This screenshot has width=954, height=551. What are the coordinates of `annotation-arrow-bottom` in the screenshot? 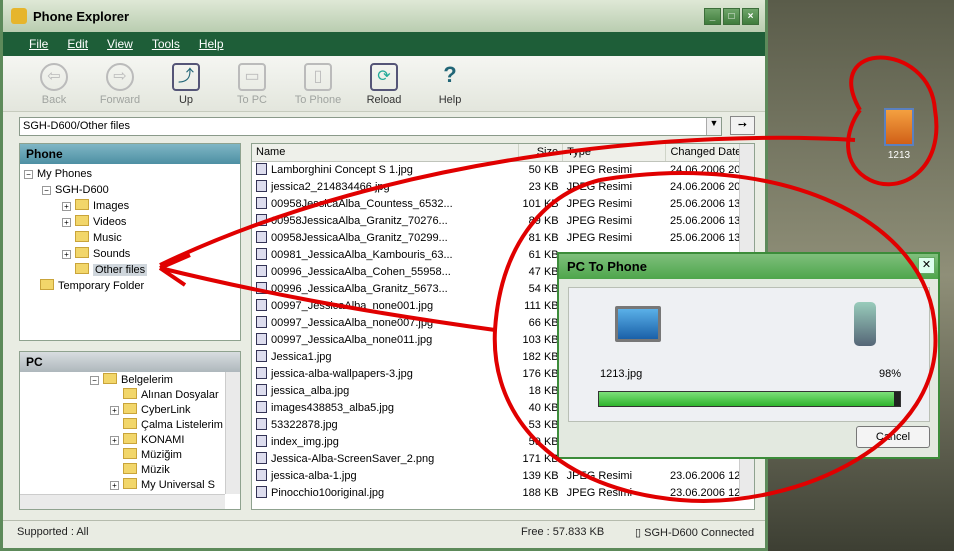 It's located at (327, 299).